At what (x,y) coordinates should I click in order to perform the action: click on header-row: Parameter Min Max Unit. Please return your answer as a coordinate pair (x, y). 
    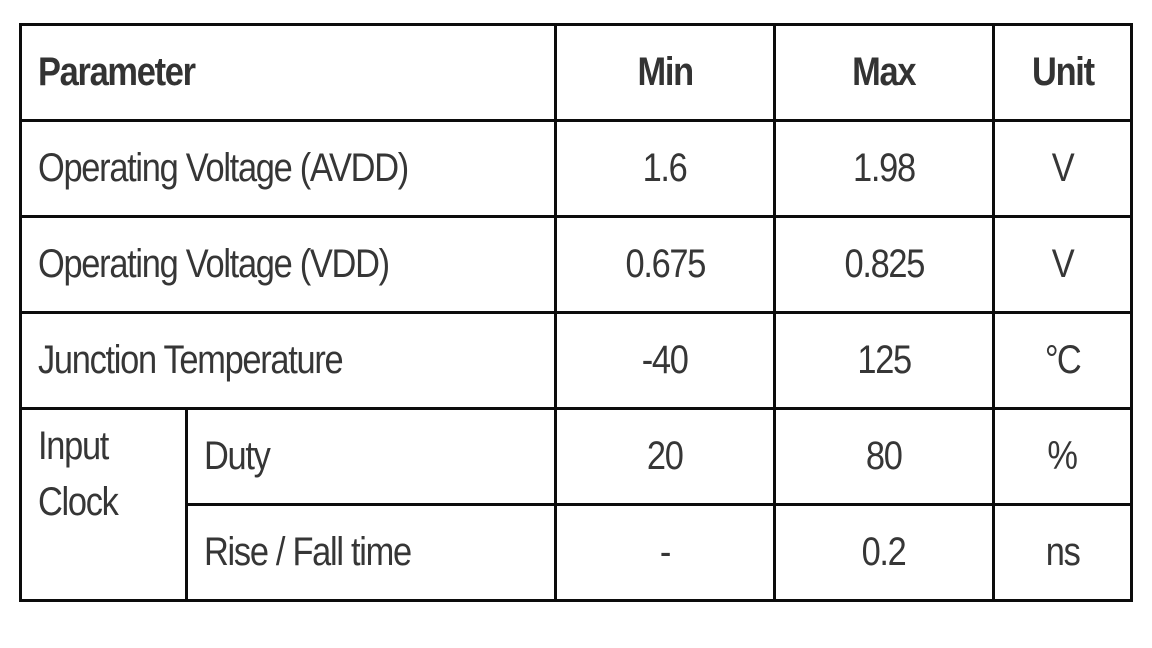
    Looking at the image, I should click on (576, 72).